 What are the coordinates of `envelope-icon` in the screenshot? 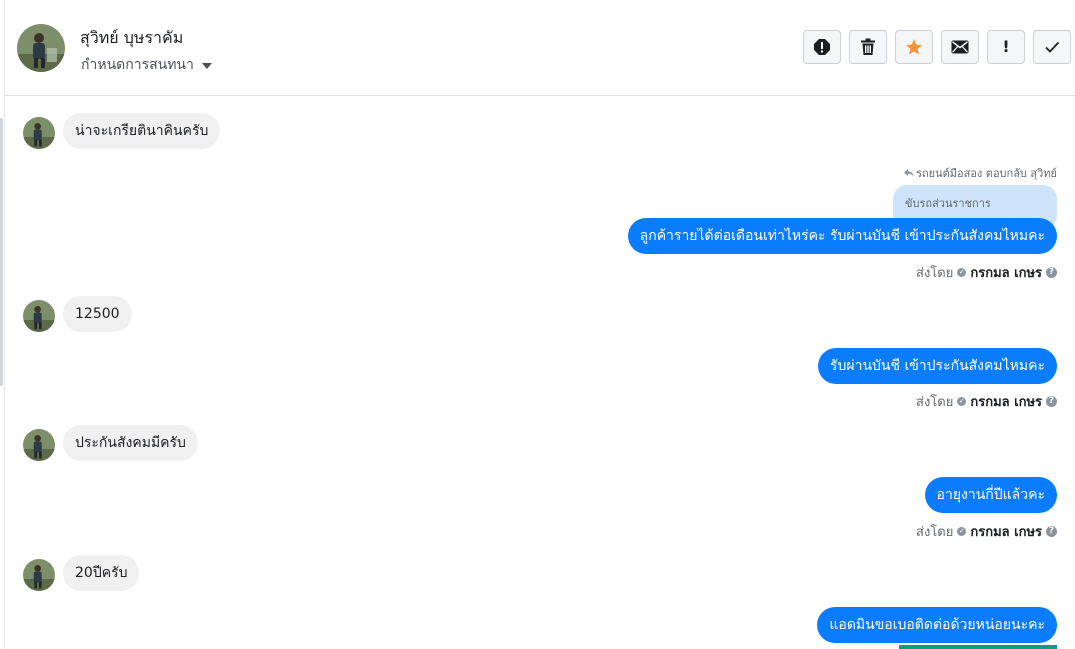 It's located at (960, 47).